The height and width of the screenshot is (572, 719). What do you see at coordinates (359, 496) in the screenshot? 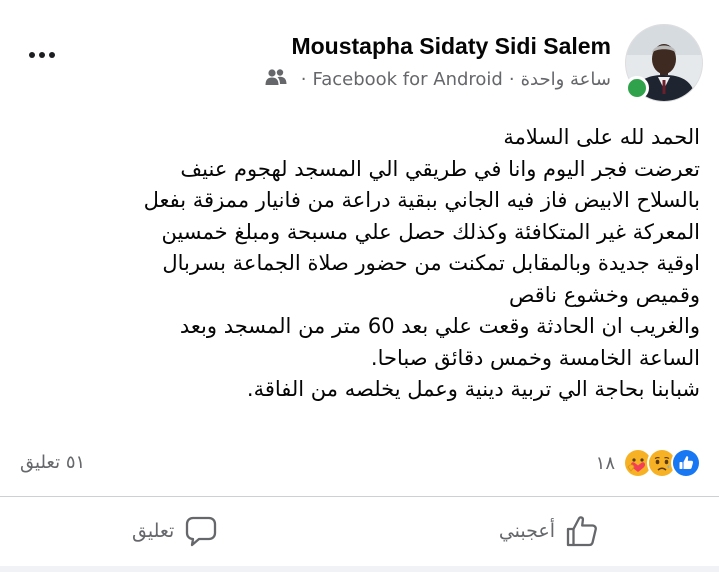
I see `actions-divider` at bounding box center [359, 496].